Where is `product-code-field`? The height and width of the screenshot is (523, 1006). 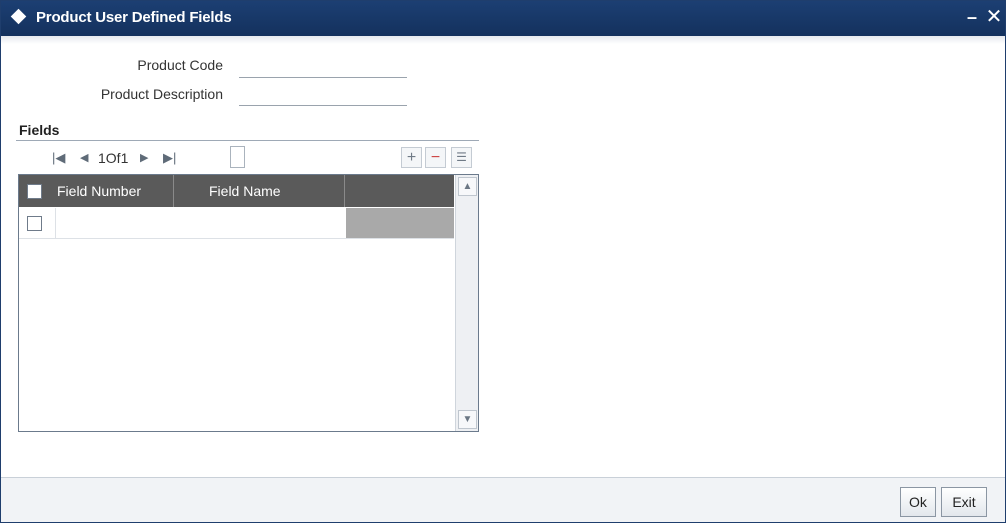
product-code-field is located at coordinates (323, 77).